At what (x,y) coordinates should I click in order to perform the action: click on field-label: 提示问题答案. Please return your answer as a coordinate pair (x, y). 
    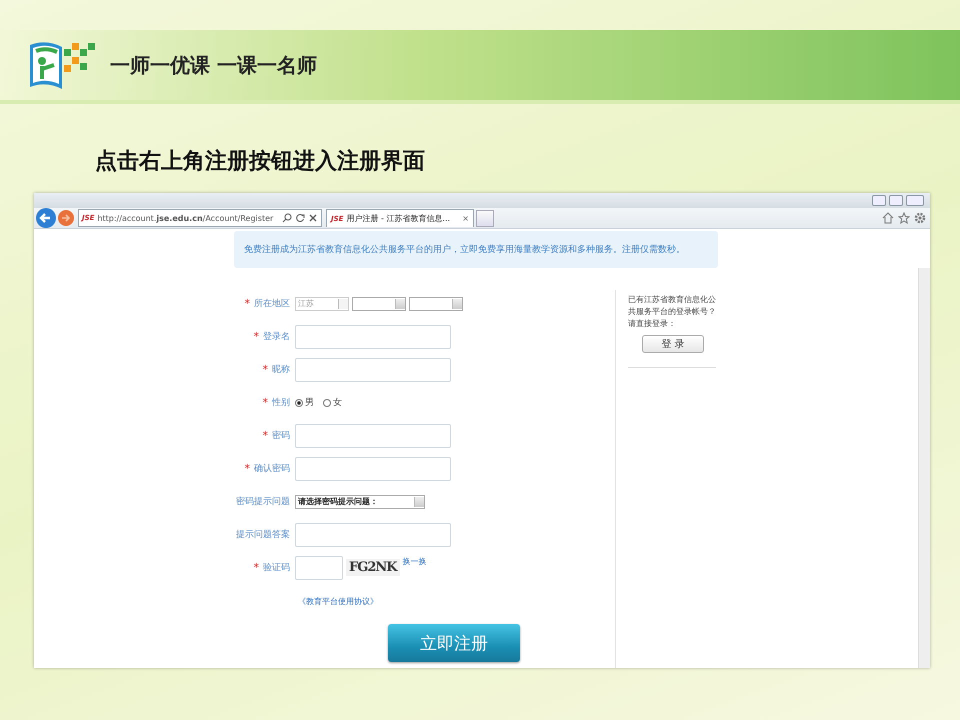
    Looking at the image, I should click on (263, 534).